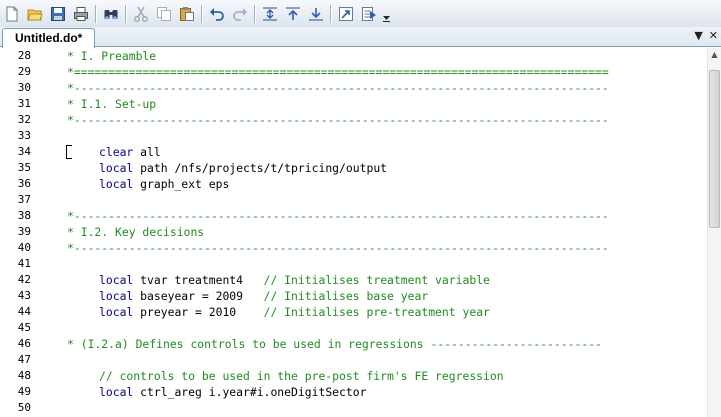 Image resolution: width=721 pixels, height=417 pixels. What do you see at coordinates (140, 13) in the screenshot?
I see `cut-icon` at bounding box center [140, 13].